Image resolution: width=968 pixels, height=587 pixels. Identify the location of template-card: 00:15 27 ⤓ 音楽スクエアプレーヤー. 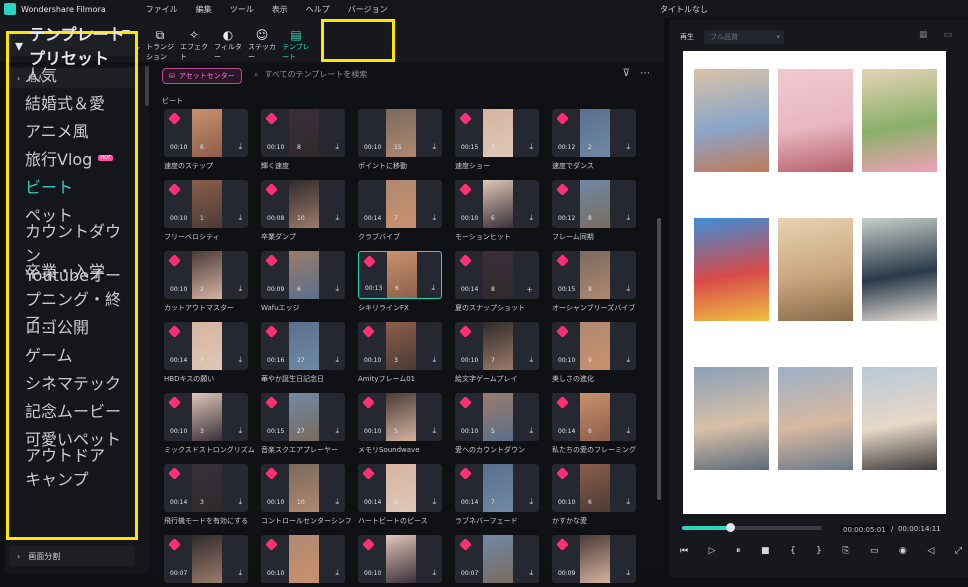
(303, 424).